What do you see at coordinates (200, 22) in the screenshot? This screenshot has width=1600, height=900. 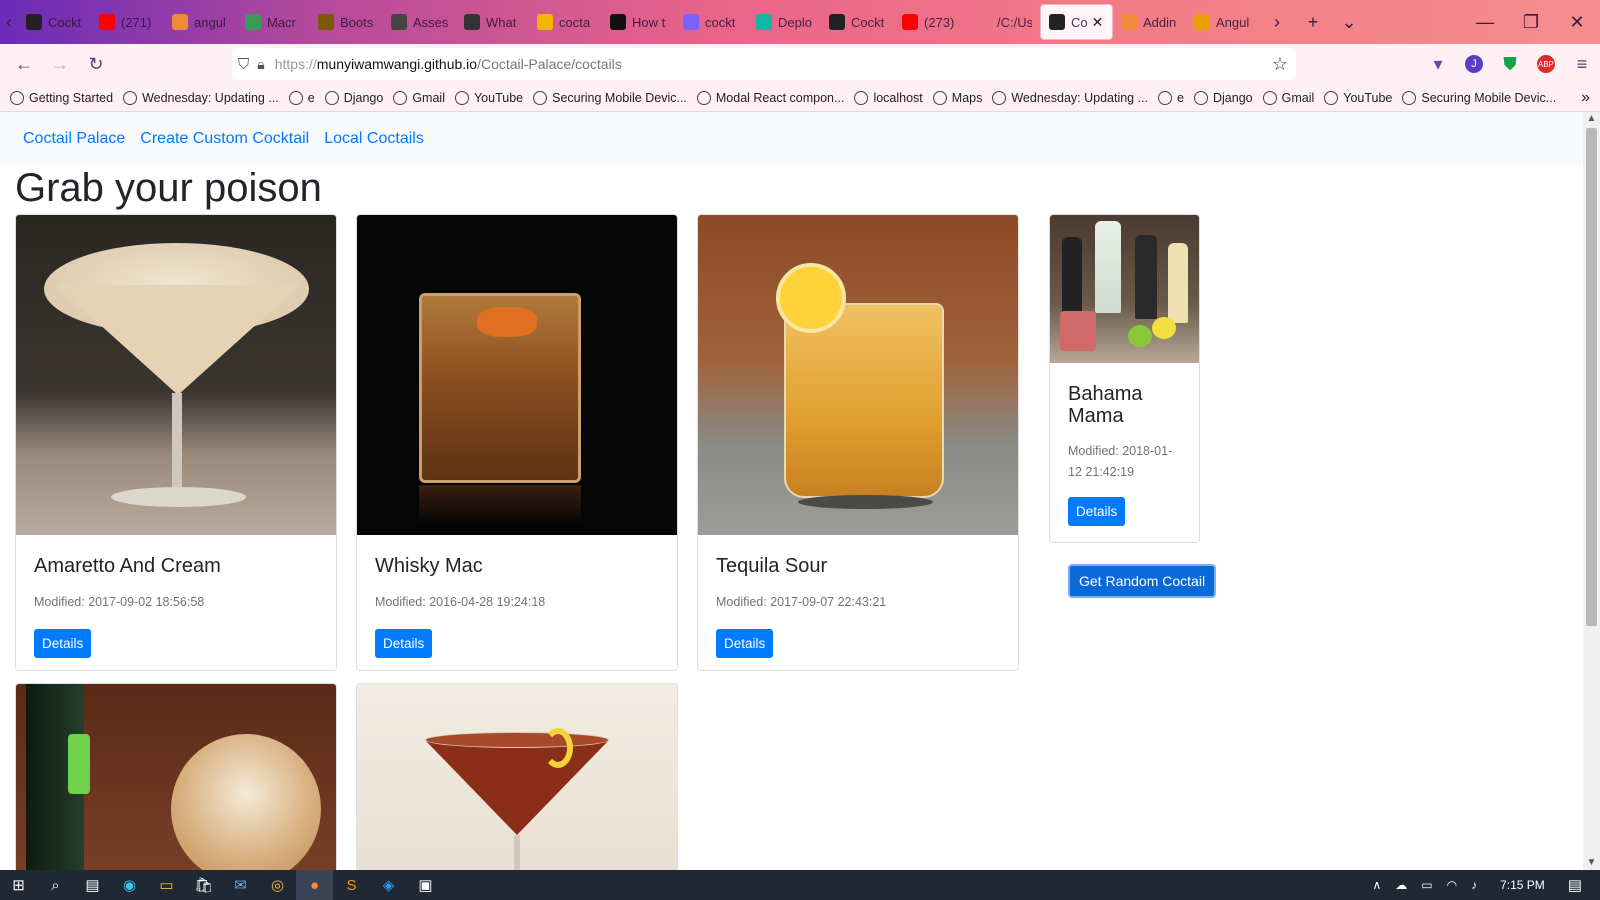 I see `browser-tab: angul` at bounding box center [200, 22].